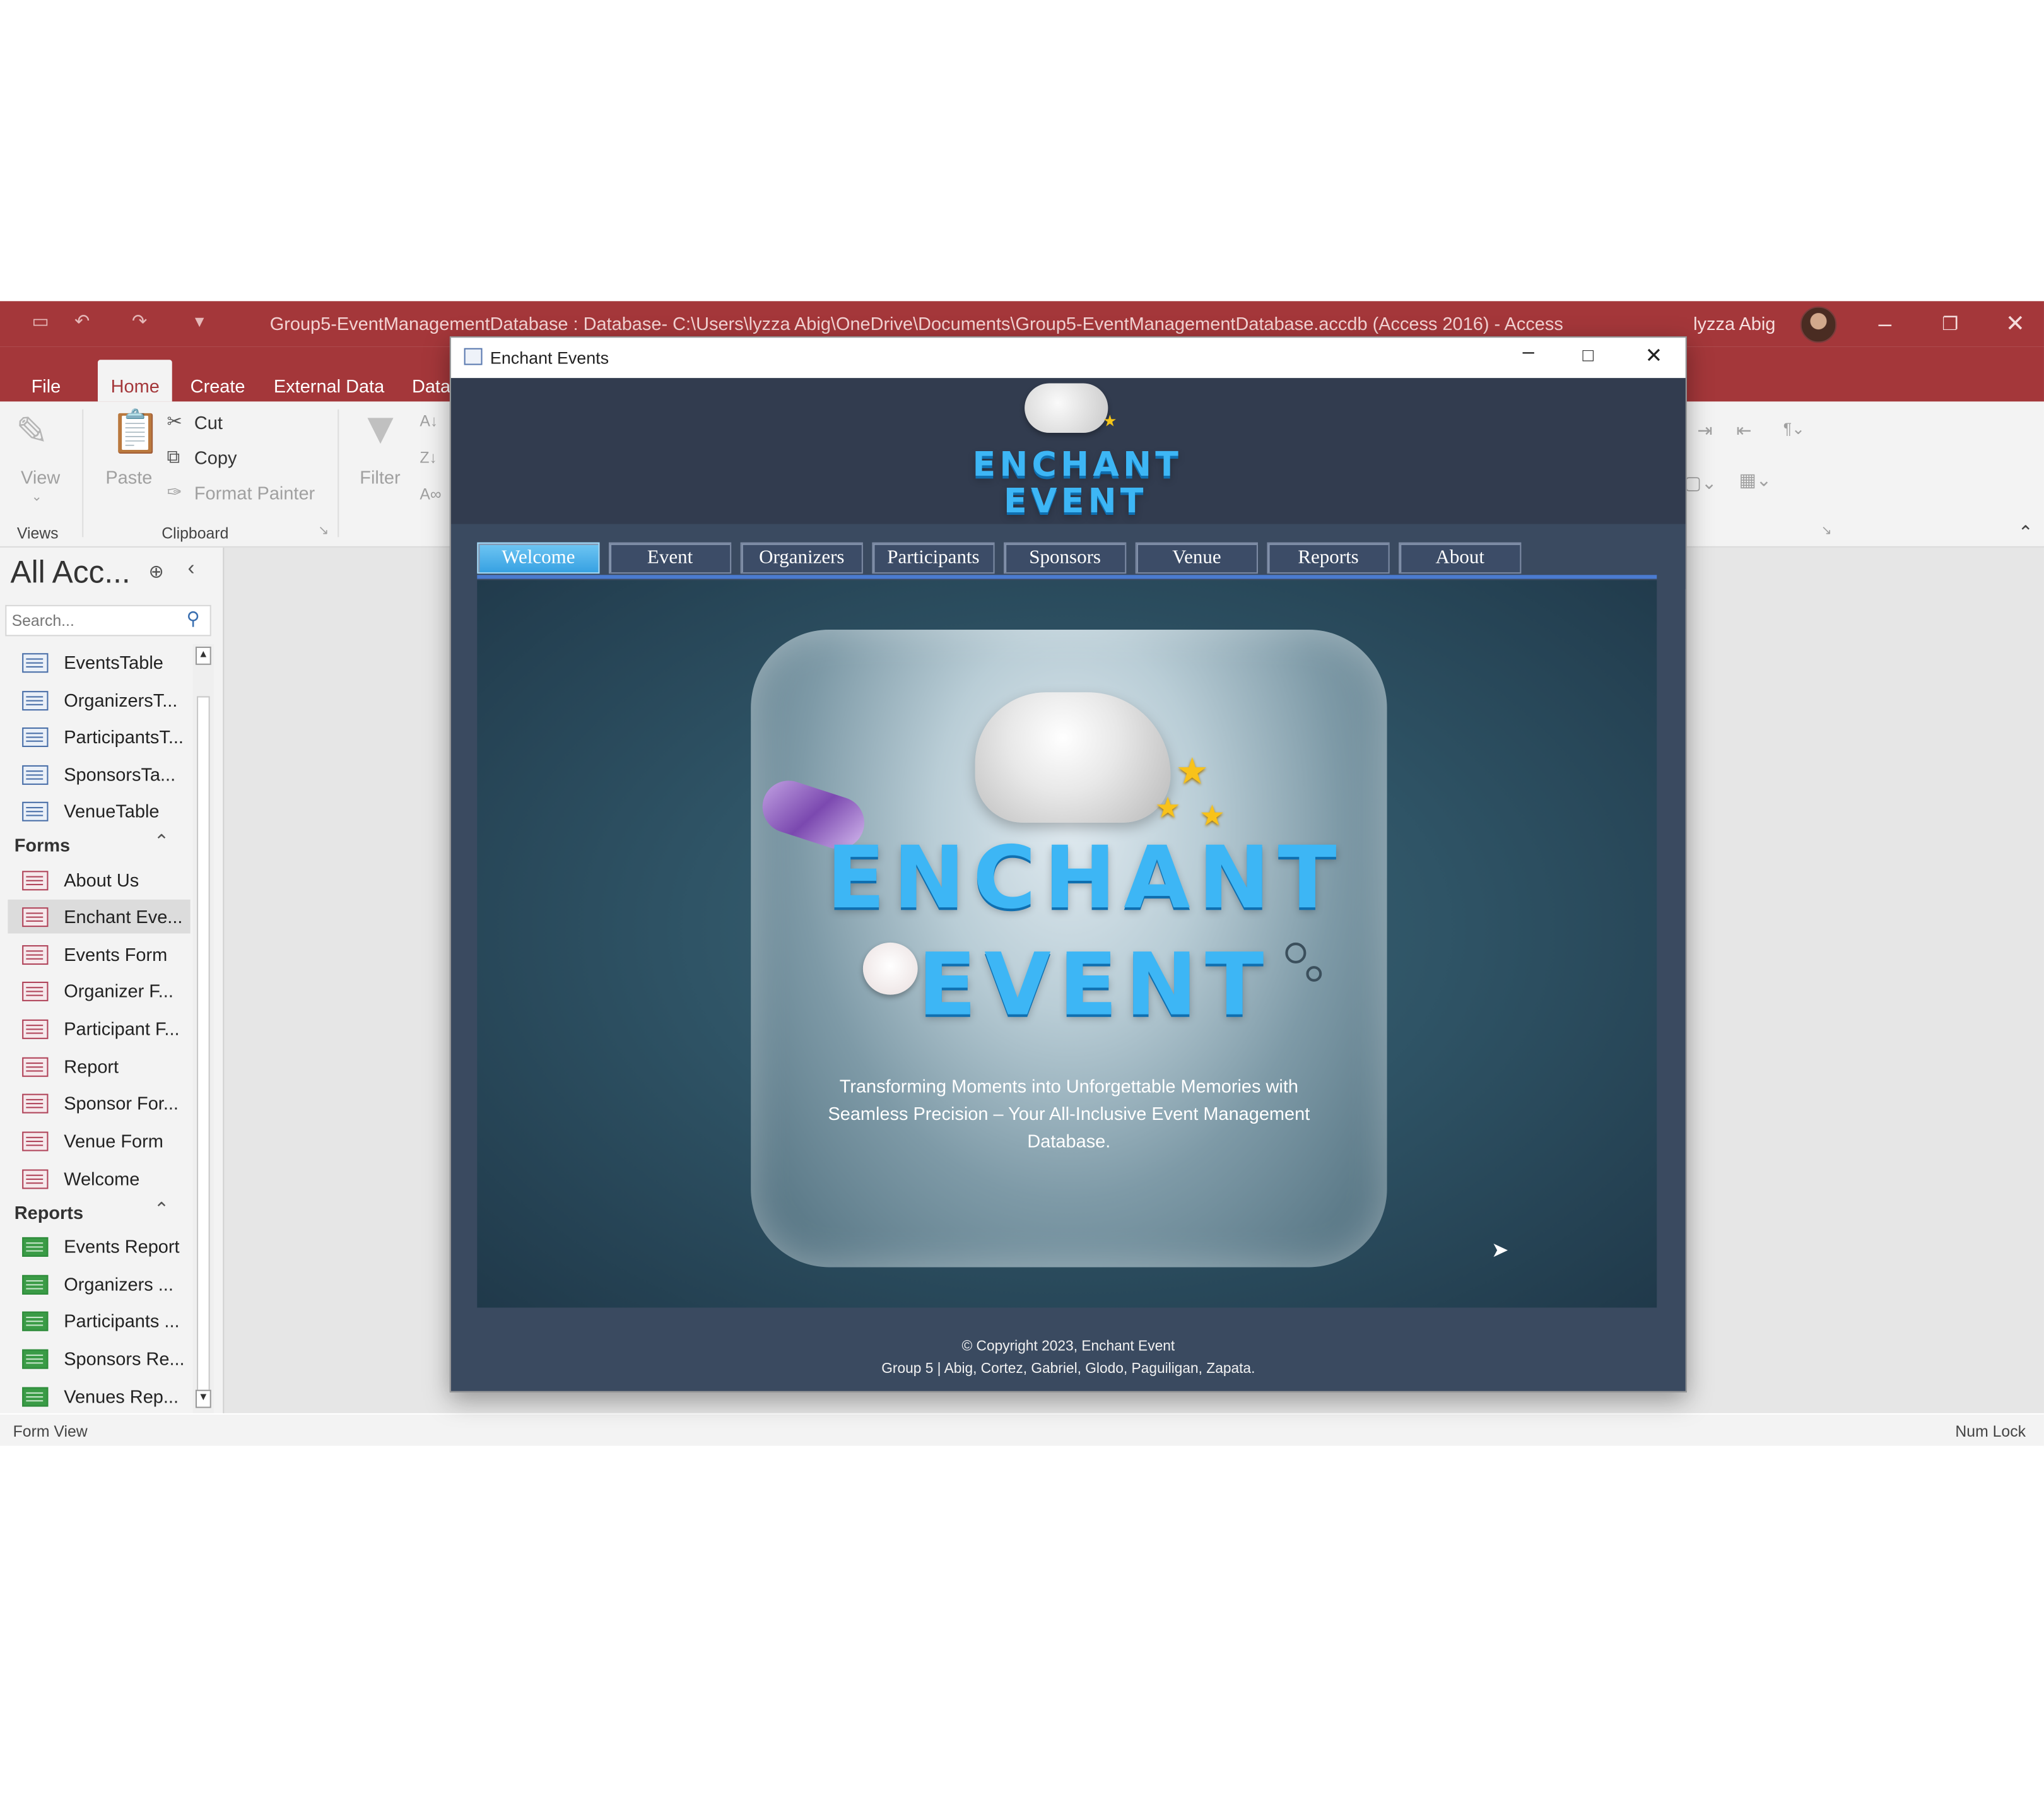  I want to click on close-icon: ✕, so click(2015, 324).